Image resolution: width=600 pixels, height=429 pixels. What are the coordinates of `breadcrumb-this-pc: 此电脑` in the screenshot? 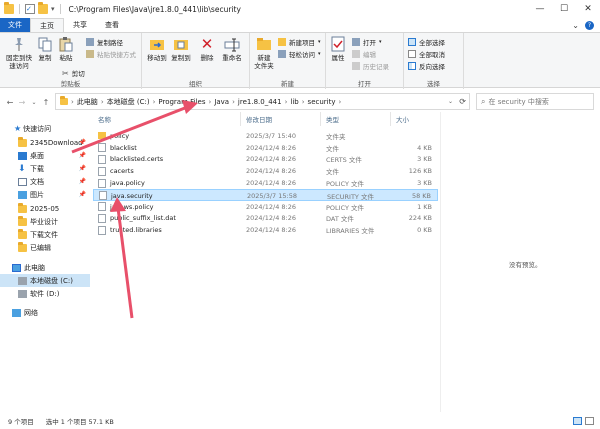 It's located at (87, 102).